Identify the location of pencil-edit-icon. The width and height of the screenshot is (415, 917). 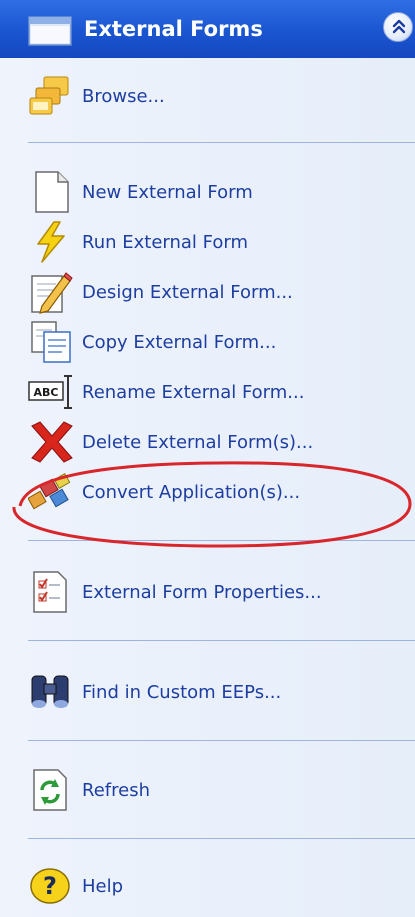
(51, 292).